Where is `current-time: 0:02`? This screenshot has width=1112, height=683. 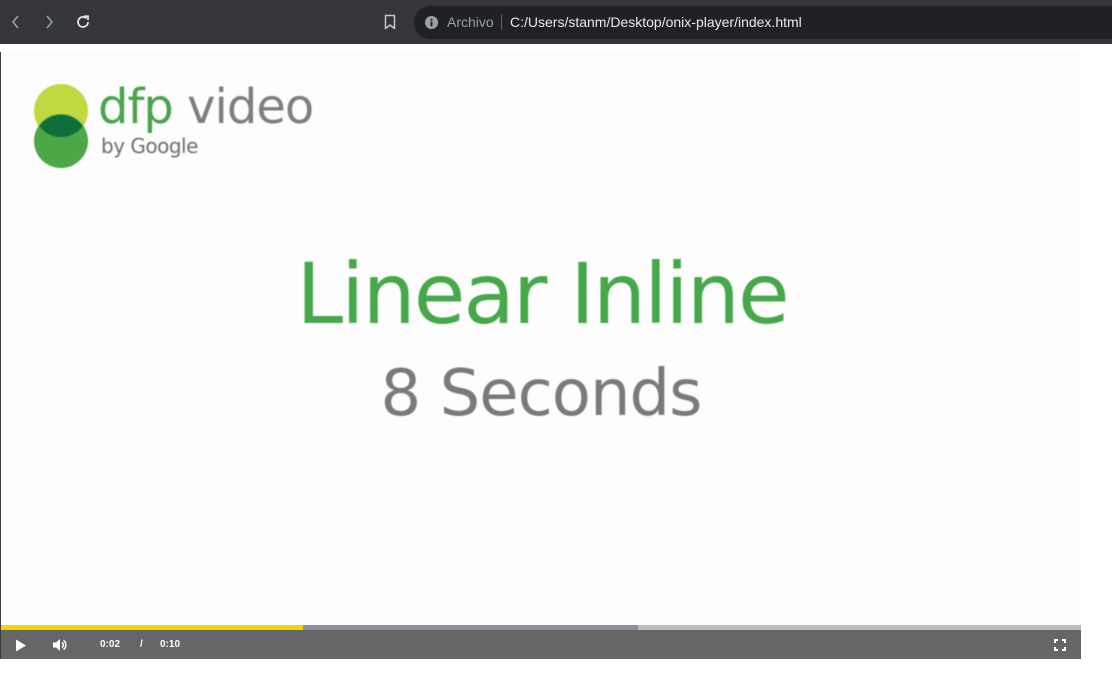 current-time: 0:02 is located at coordinates (110, 644).